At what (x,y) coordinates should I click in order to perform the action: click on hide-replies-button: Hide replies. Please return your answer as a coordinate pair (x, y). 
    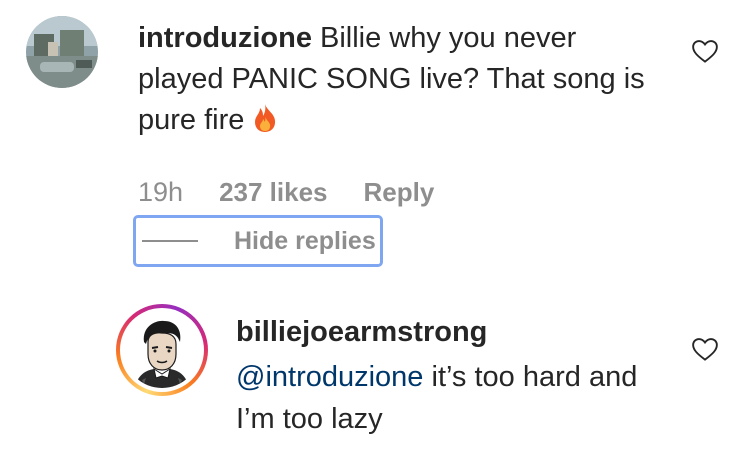
    Looking at the image, I should click on (258, 241).